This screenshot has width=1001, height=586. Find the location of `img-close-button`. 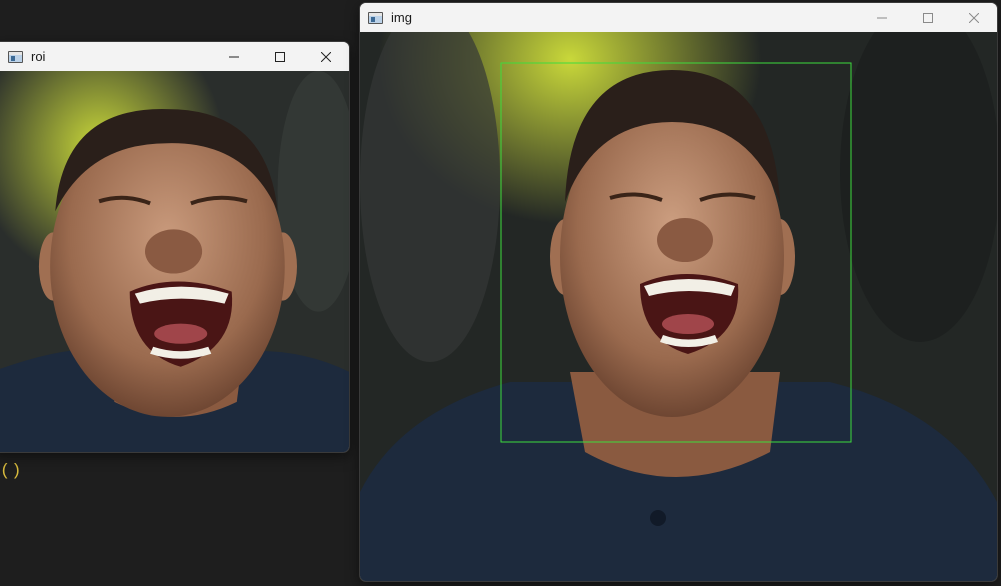

img-close-button is located at coordinates (974, 17).